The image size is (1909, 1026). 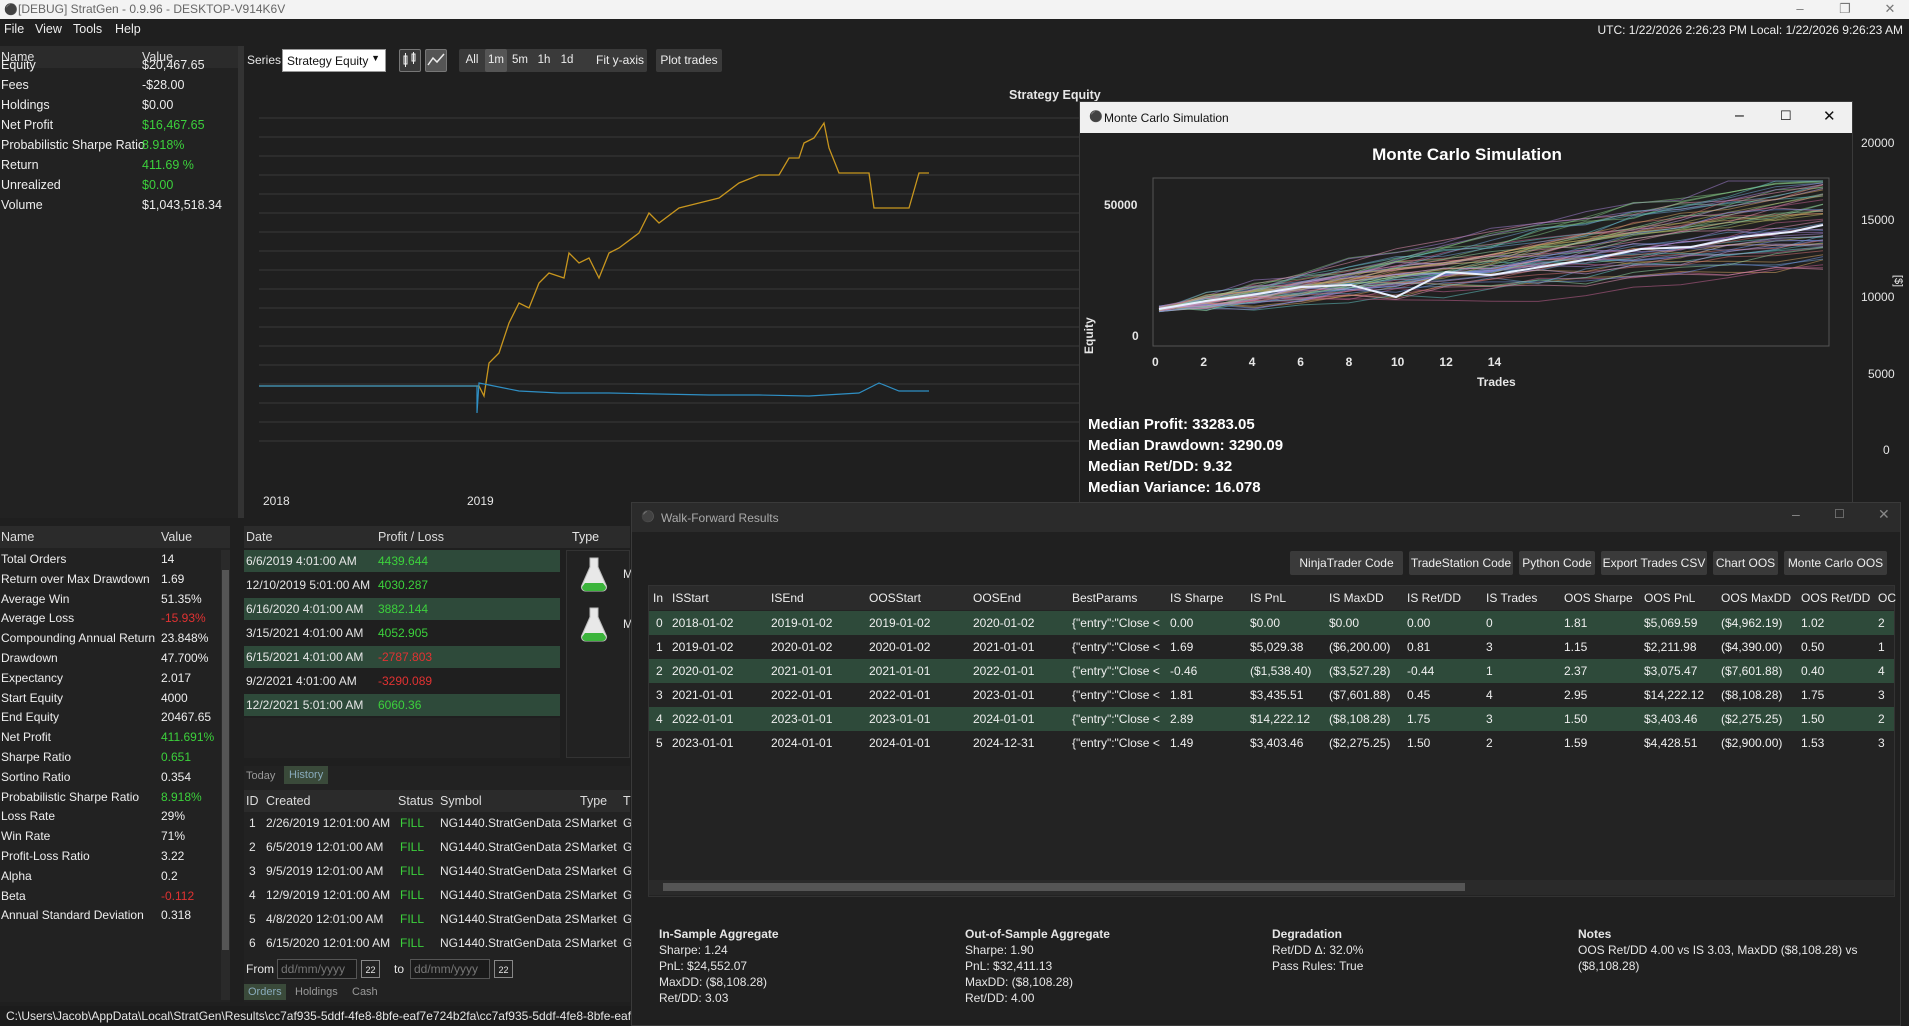 I want to click on tab-cash: Cash, so click(x=365, y=992).